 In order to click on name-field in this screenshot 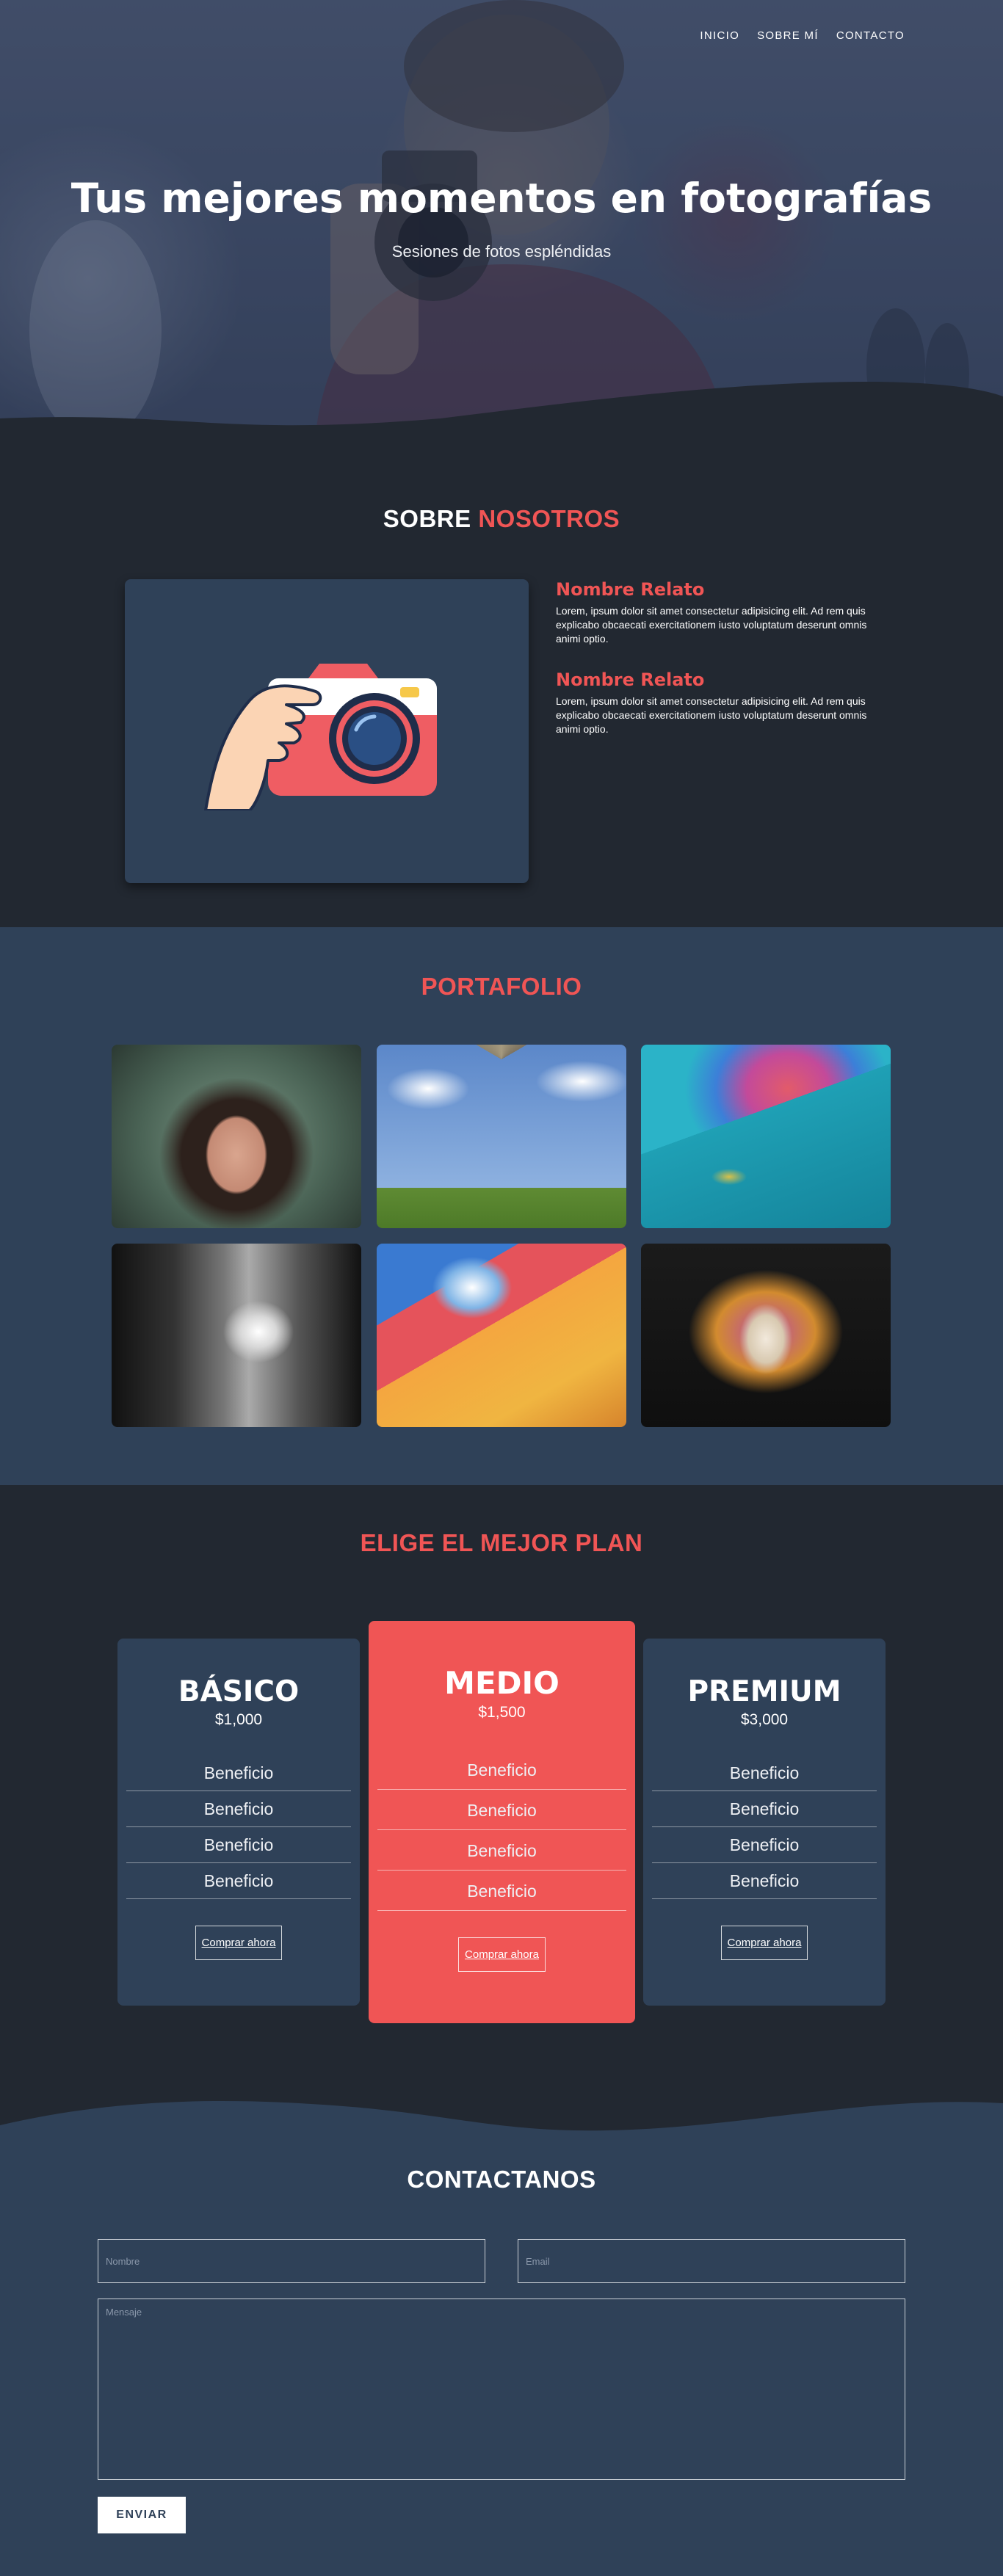, I will do `click(292, 2261)`.